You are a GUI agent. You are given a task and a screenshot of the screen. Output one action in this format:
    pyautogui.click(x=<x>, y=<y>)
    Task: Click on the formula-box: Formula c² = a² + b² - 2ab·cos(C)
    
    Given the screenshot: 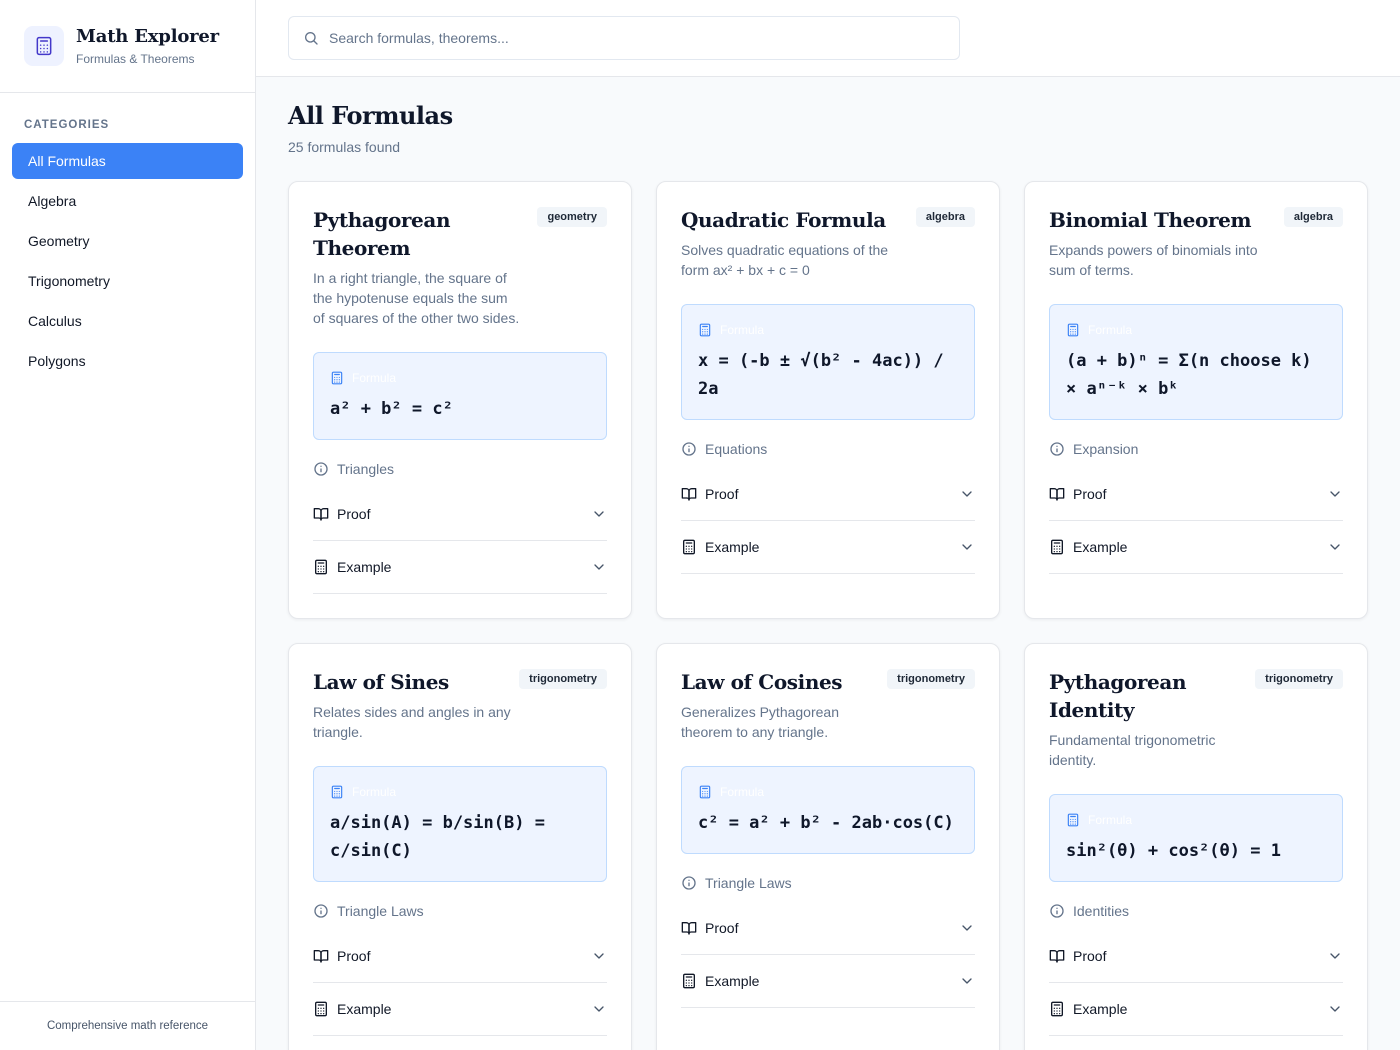 What is the action you would take?
    pyautogui.click(x=828, y=810)
    